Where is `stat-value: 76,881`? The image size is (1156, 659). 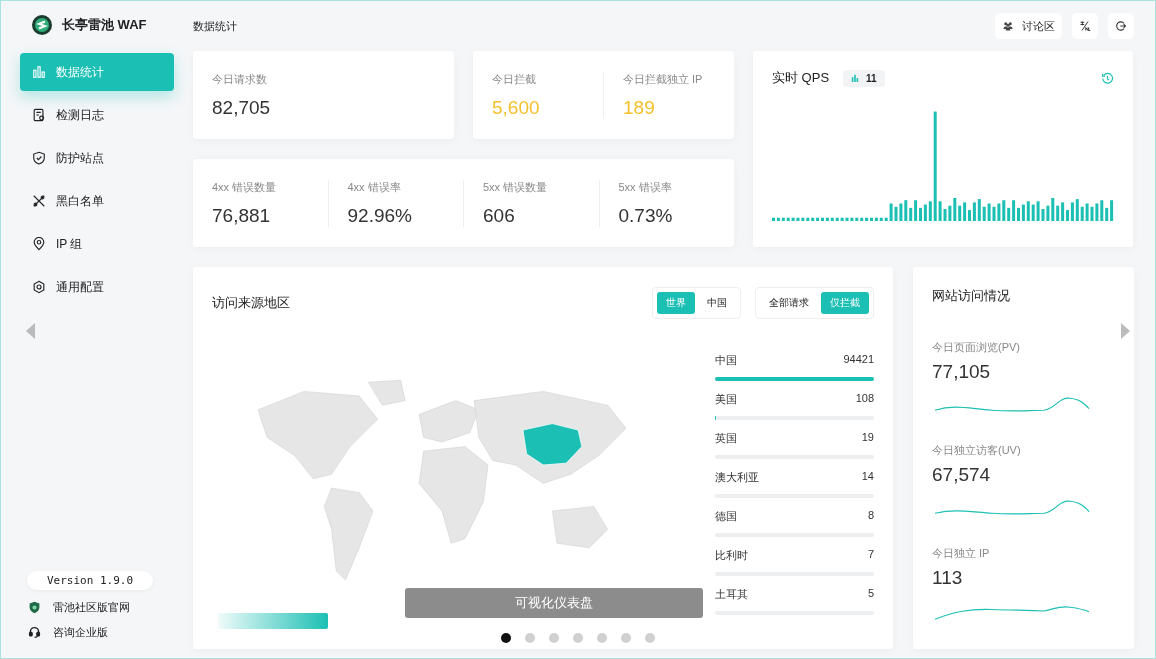
stat-value: 76,881 is located at coordinates (242, 215).